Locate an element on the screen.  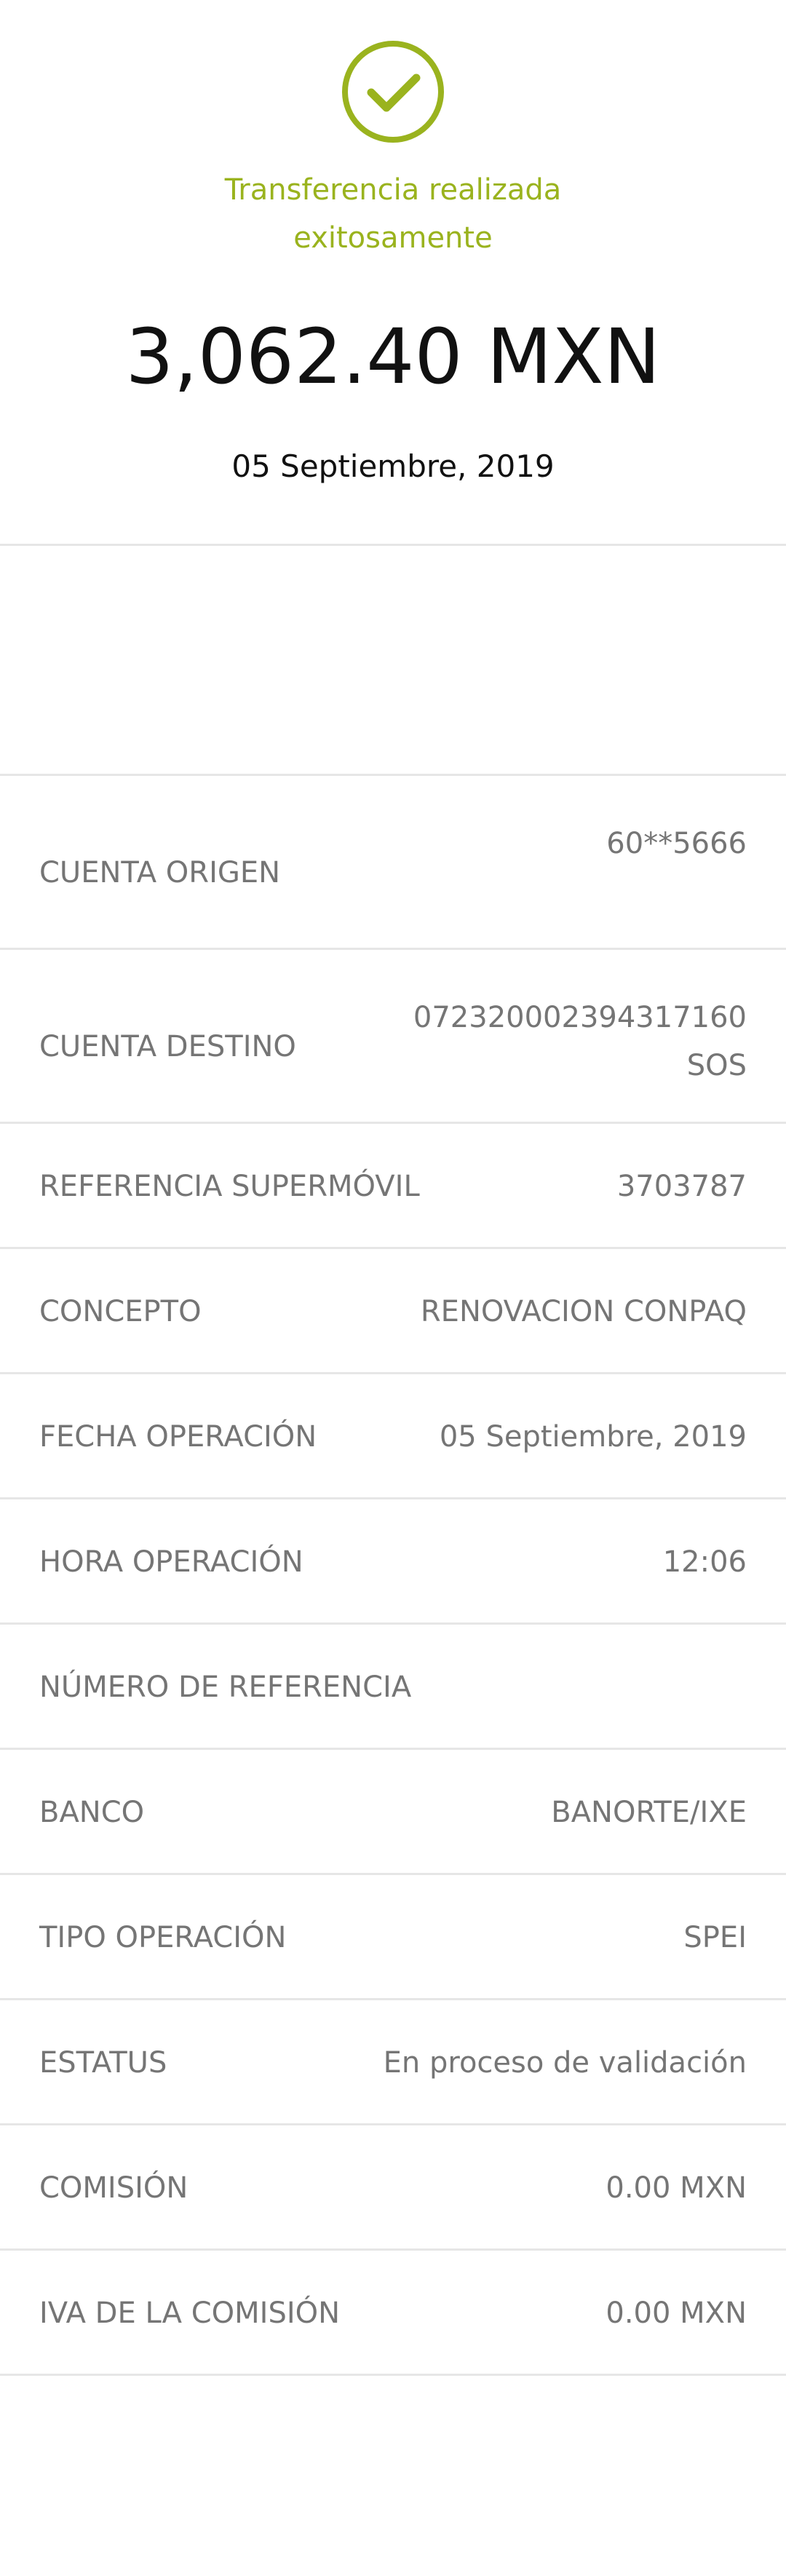
banco-value: BANORTE/IXE is located at coordinates (649, 1812).